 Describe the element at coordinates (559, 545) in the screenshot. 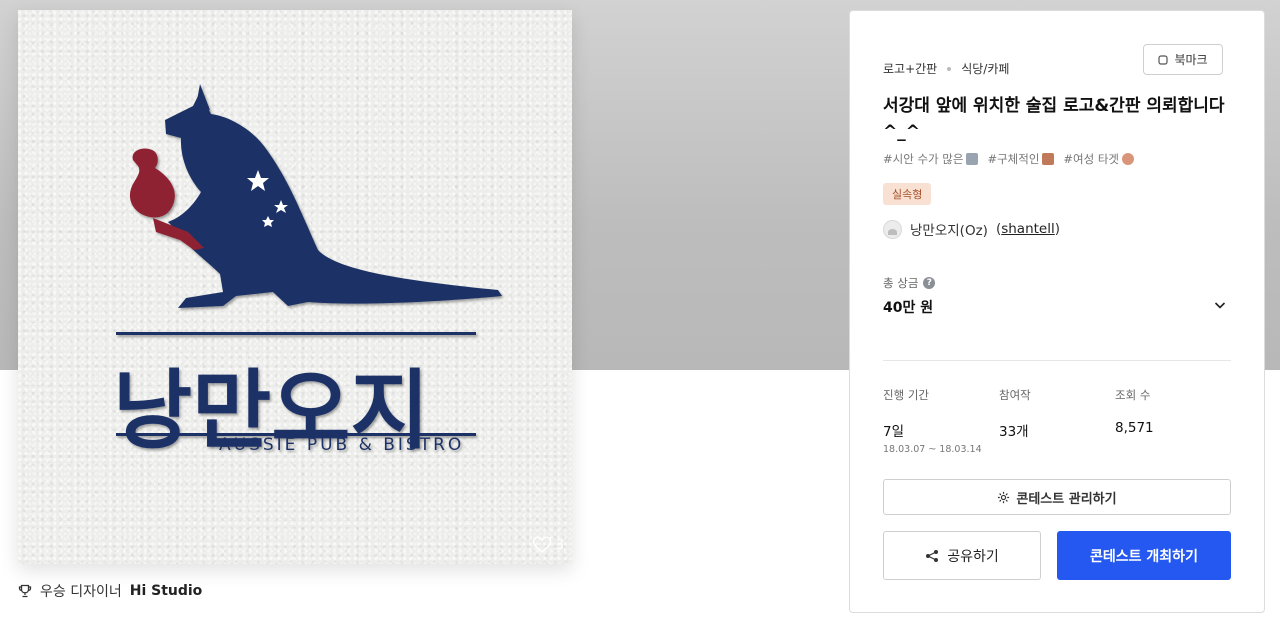

I see `like-count: 3` at that location.